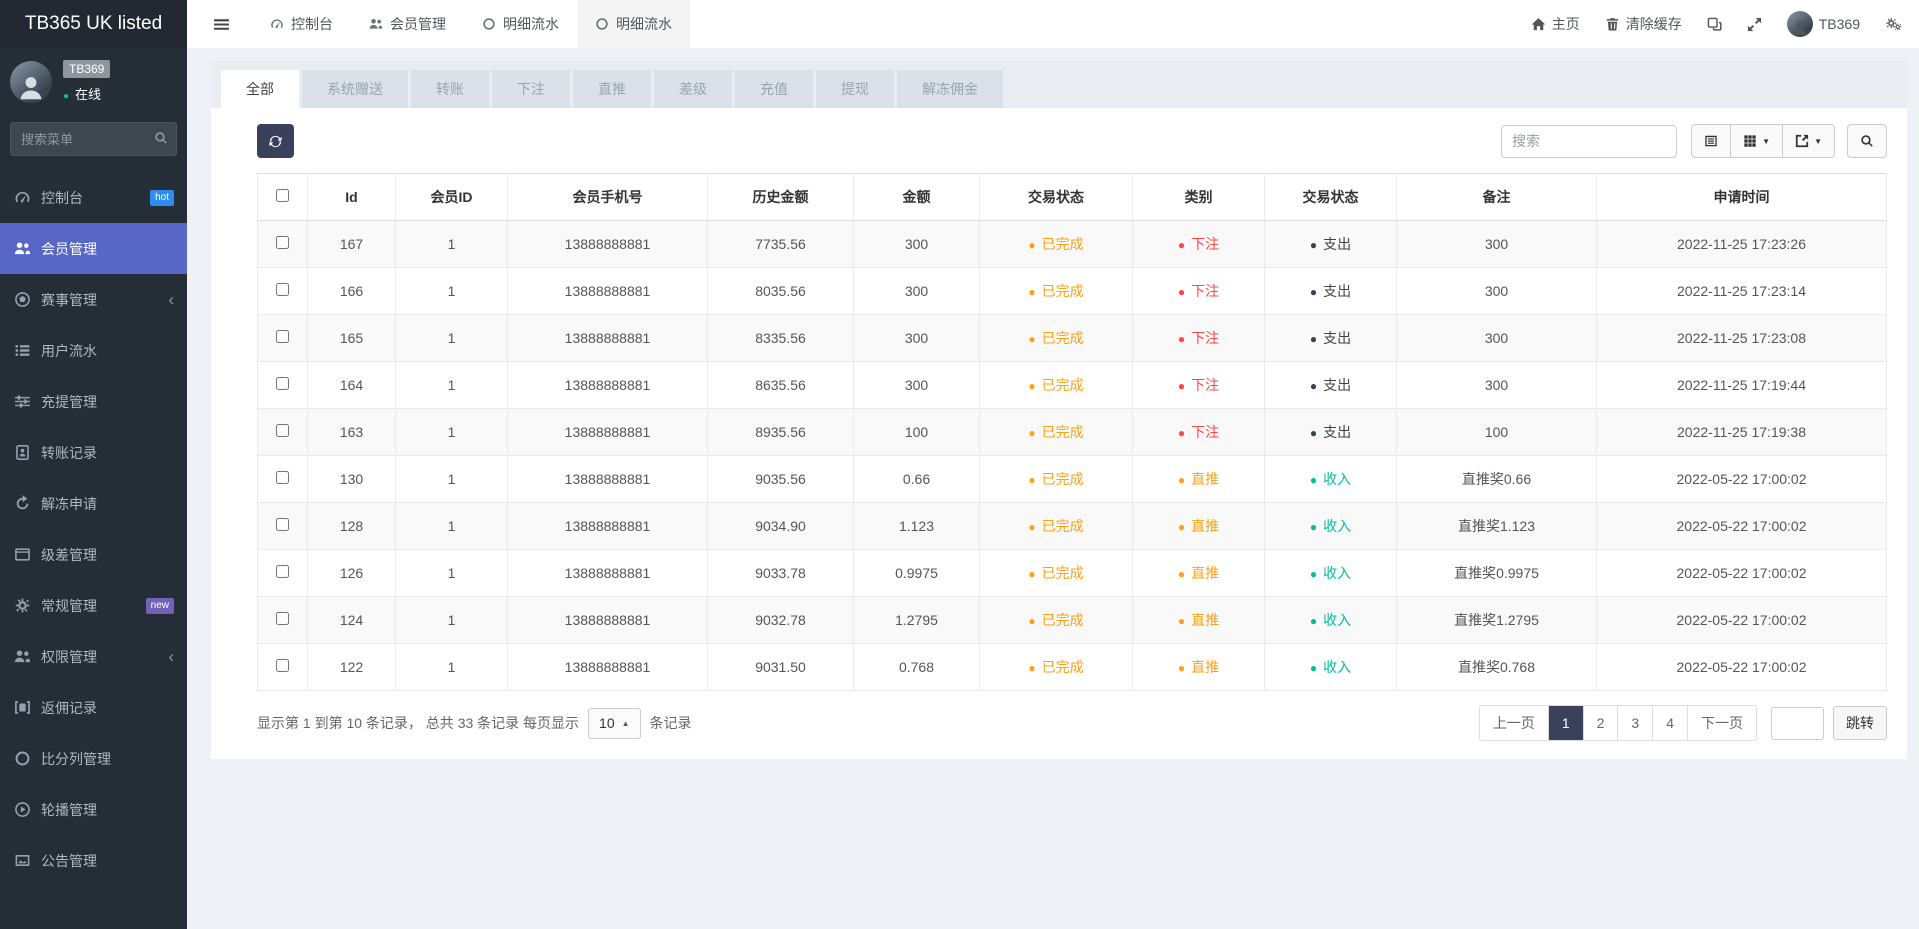  I want to click on cell-history-amount: 8635.56, so click(780, 385).